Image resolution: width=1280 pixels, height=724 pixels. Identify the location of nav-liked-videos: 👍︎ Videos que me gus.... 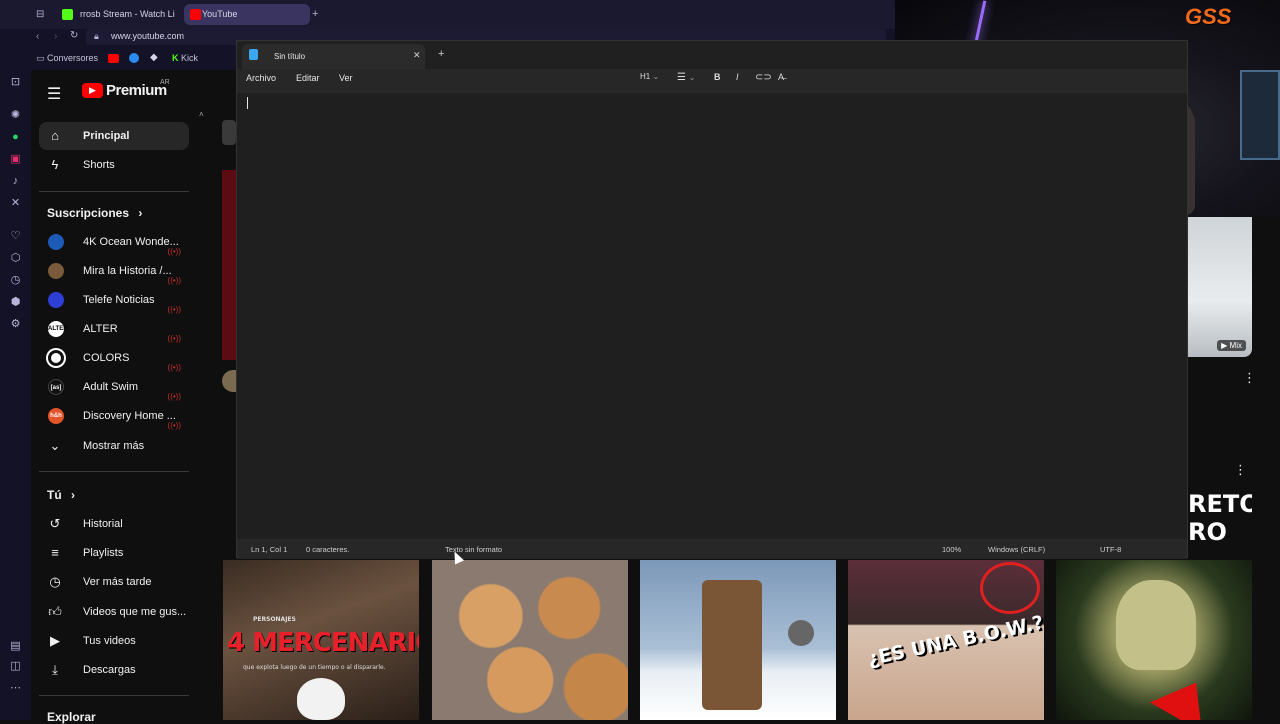
(114, 612).